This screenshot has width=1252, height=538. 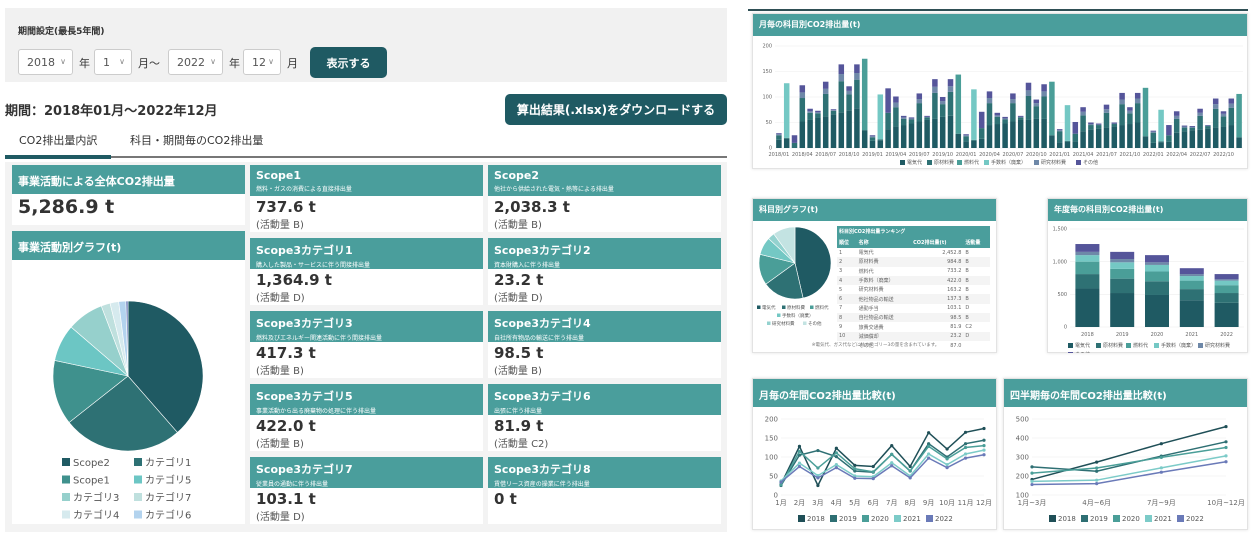 I want to click on y-tick-label: 150, so click(x=771, y=438).